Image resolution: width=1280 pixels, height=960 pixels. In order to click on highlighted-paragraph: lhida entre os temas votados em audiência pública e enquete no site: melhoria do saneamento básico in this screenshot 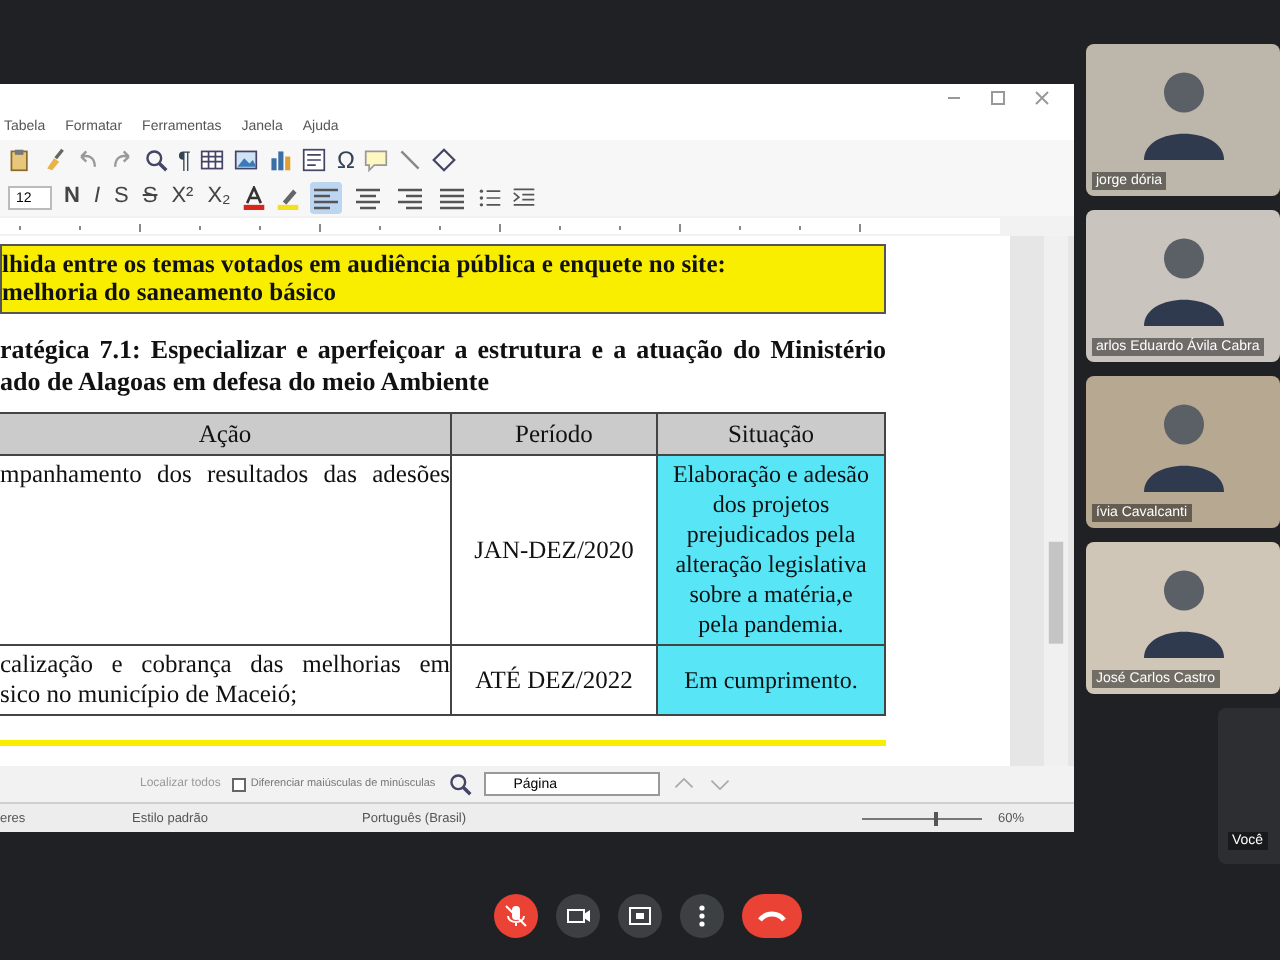, I will do `click(443, 279)`.